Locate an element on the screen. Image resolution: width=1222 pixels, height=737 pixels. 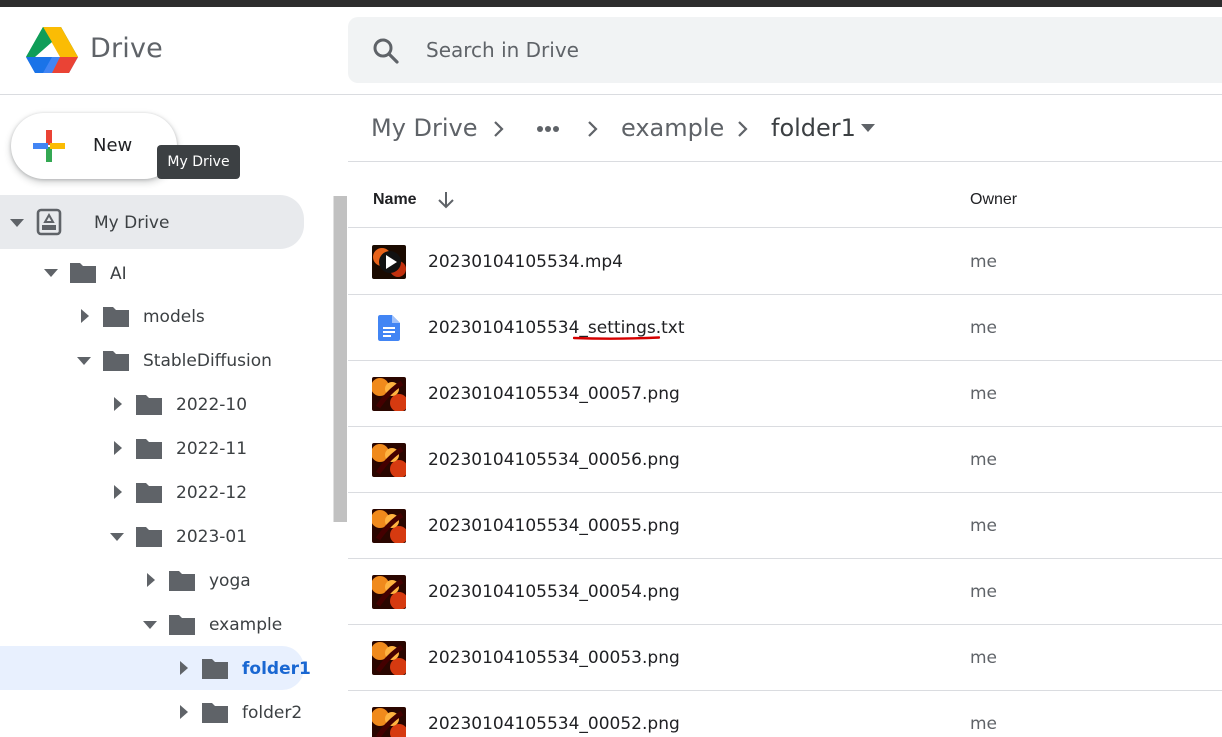
tree-item-label: folder2 is located at coordinates (272, 713).